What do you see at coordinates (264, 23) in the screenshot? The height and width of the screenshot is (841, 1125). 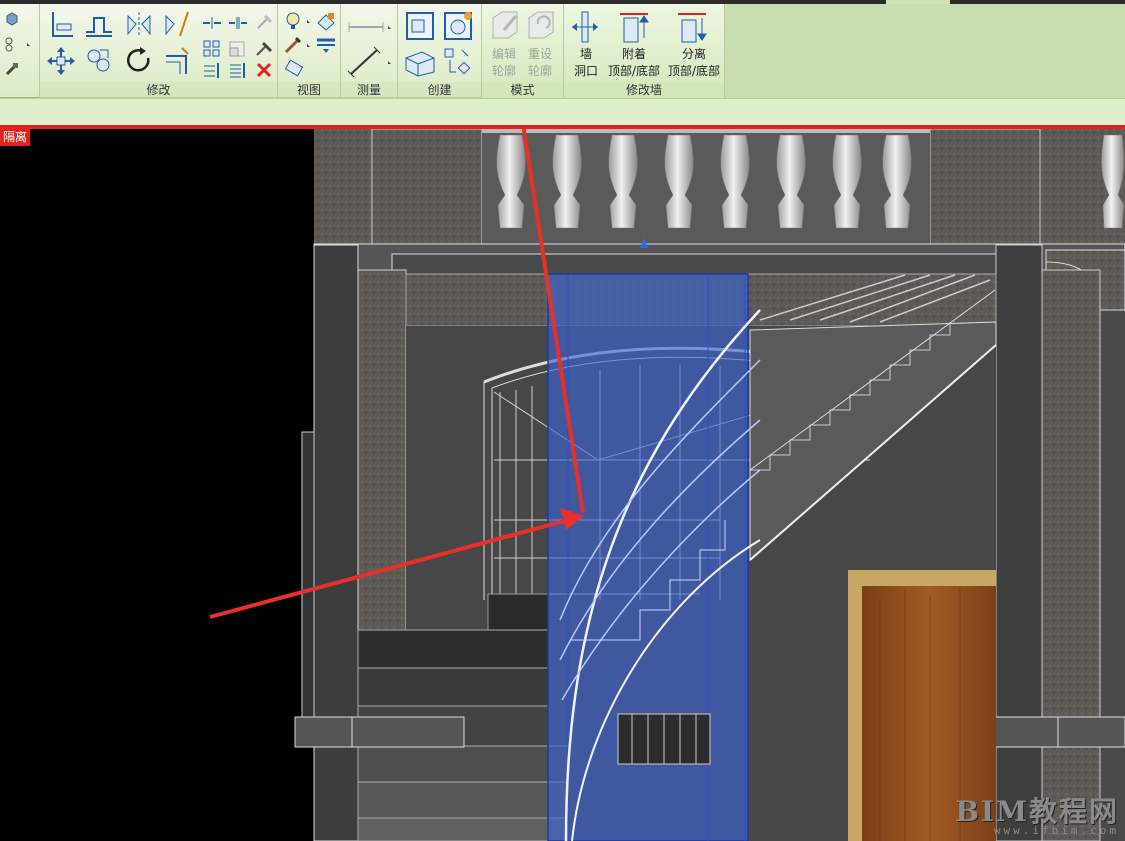 I see `unpin-icon` at bounding box center [264, 23].